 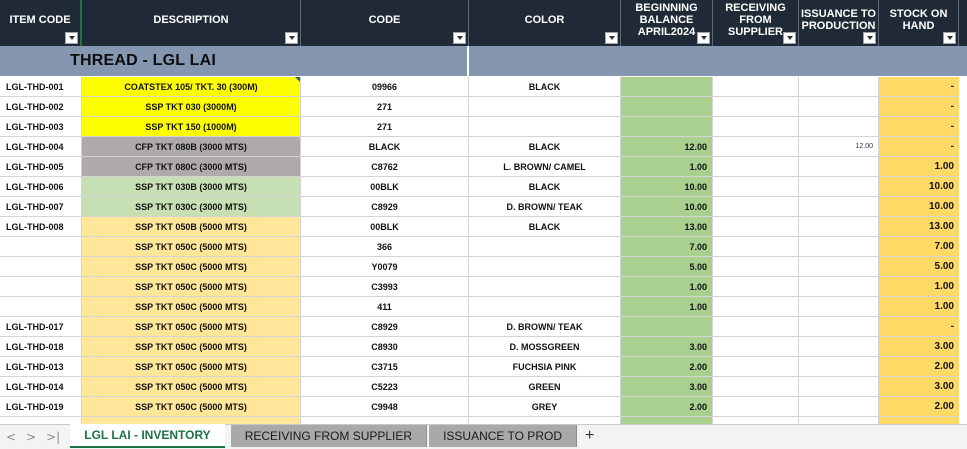 I want to click on code-cell: C8762, so click(x=385, y=167).